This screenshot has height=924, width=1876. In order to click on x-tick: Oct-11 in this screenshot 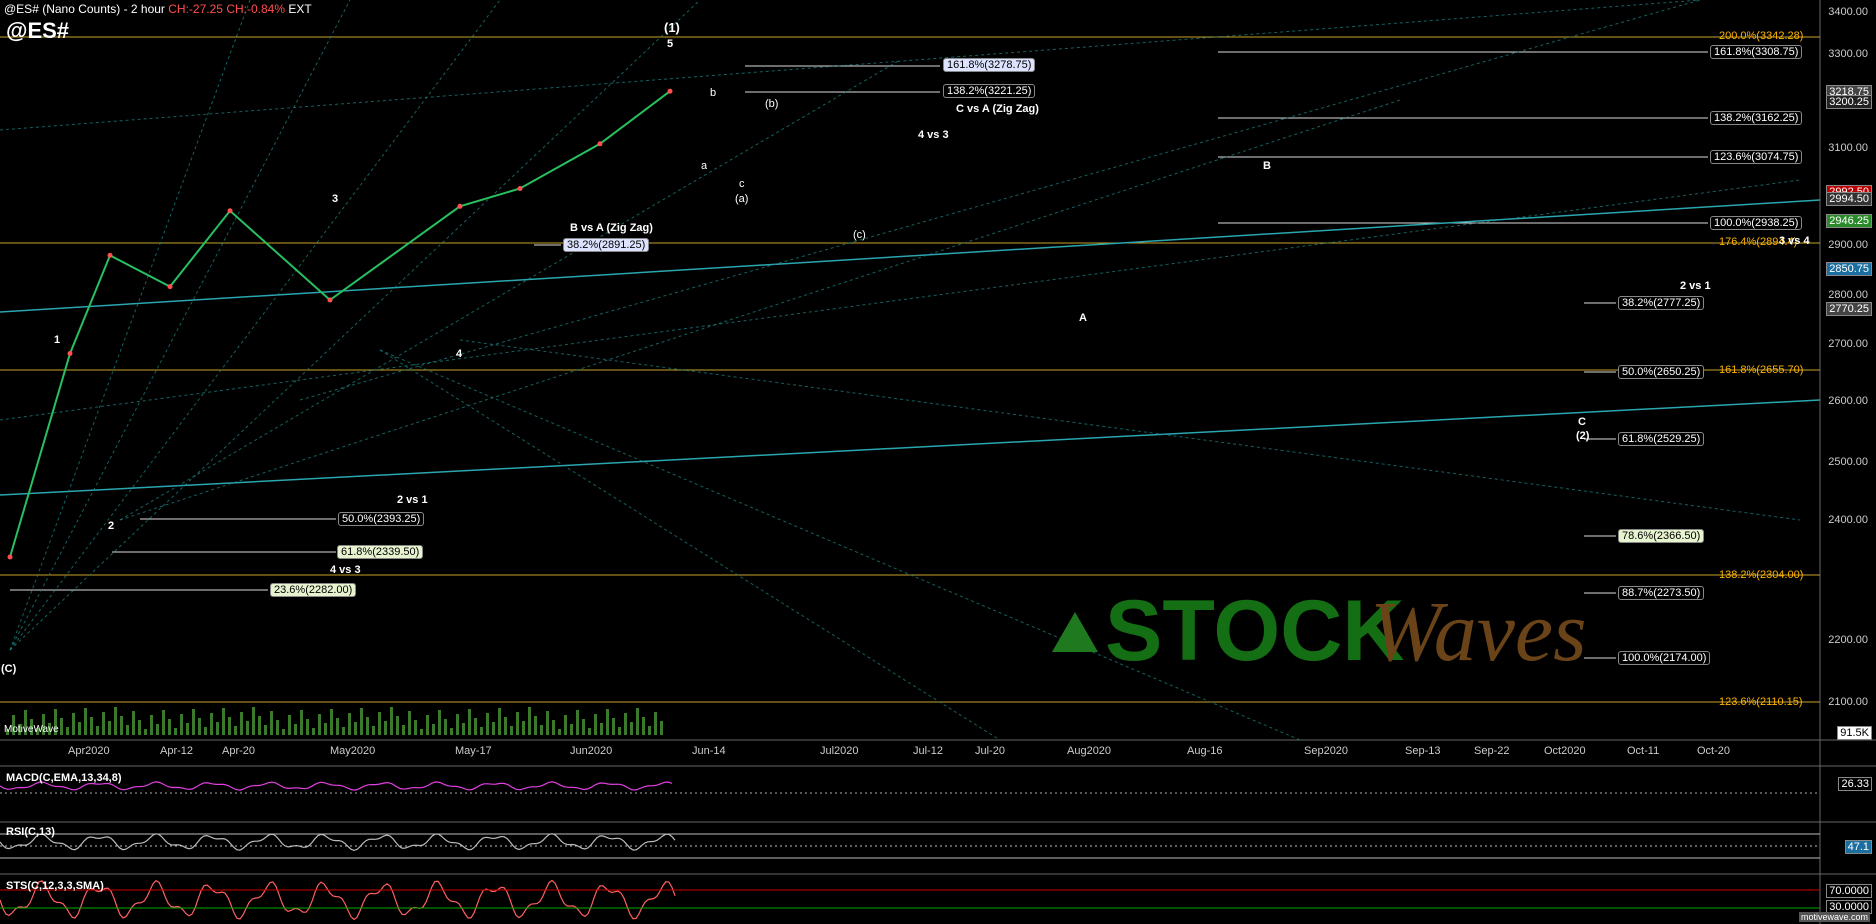, I will do `click(1643, 751)`.